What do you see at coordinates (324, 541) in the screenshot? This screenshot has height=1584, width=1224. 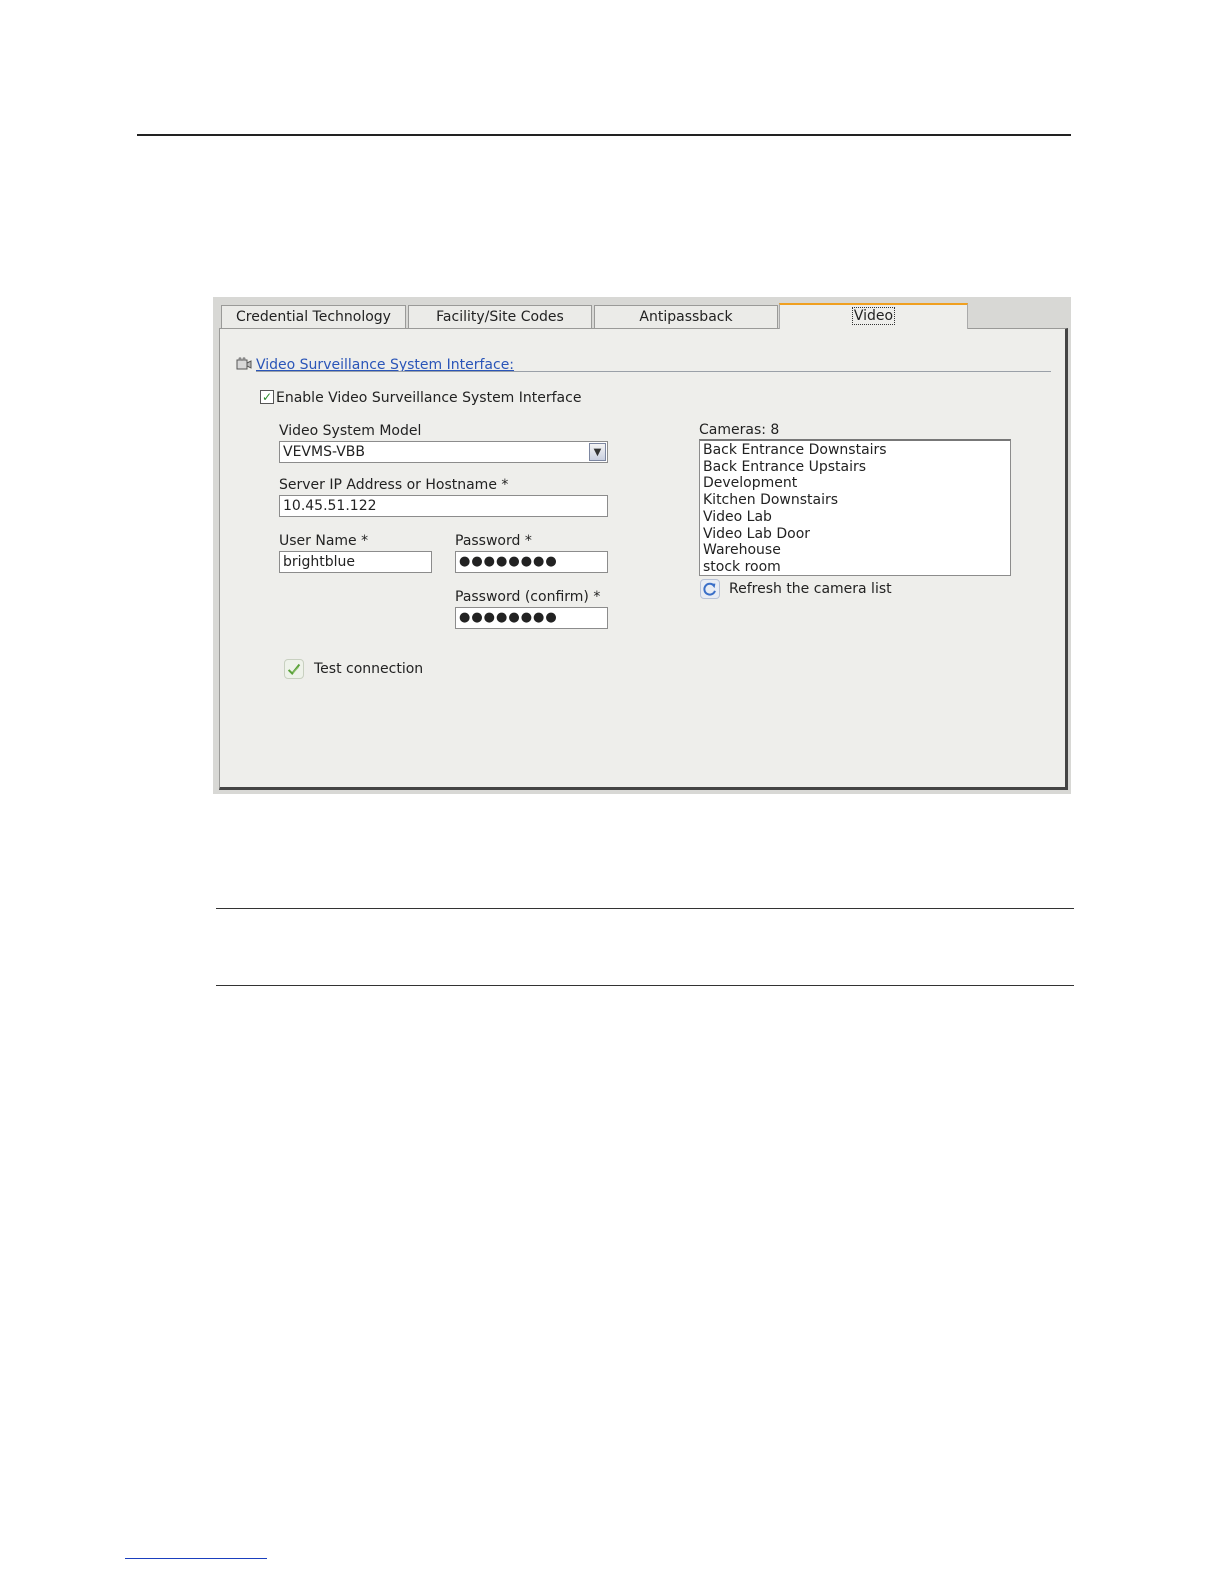 I see `username-label: User Name *` at bounding box center [324, 541].